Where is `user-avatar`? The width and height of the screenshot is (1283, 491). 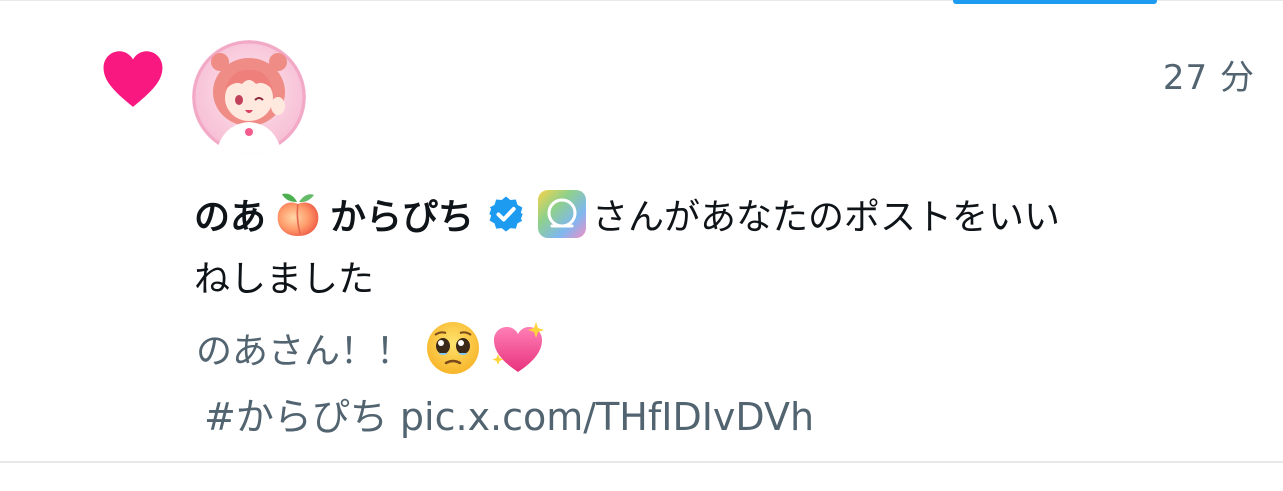
user-avatar is located at coordinates (249, 97).